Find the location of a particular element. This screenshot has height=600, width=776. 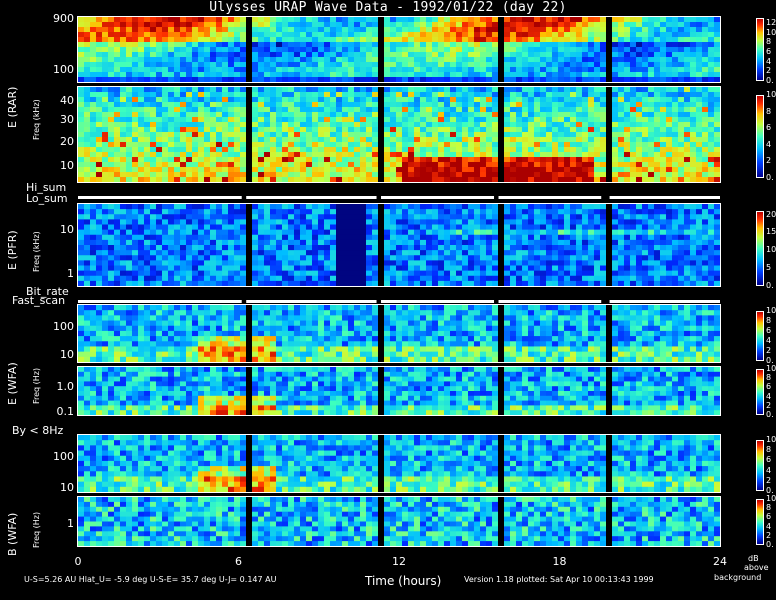

colorbar-wfa-b-low is located at coordinates (760, 522).